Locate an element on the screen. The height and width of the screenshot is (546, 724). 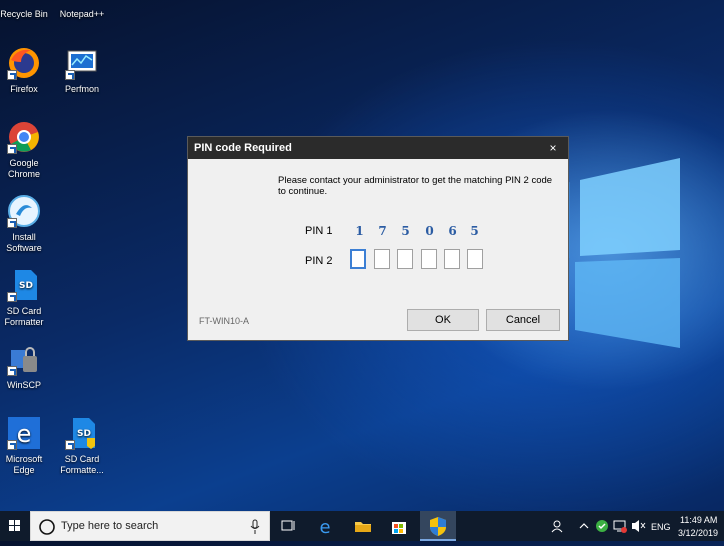
people-icon is located at coordinates (558, 526).